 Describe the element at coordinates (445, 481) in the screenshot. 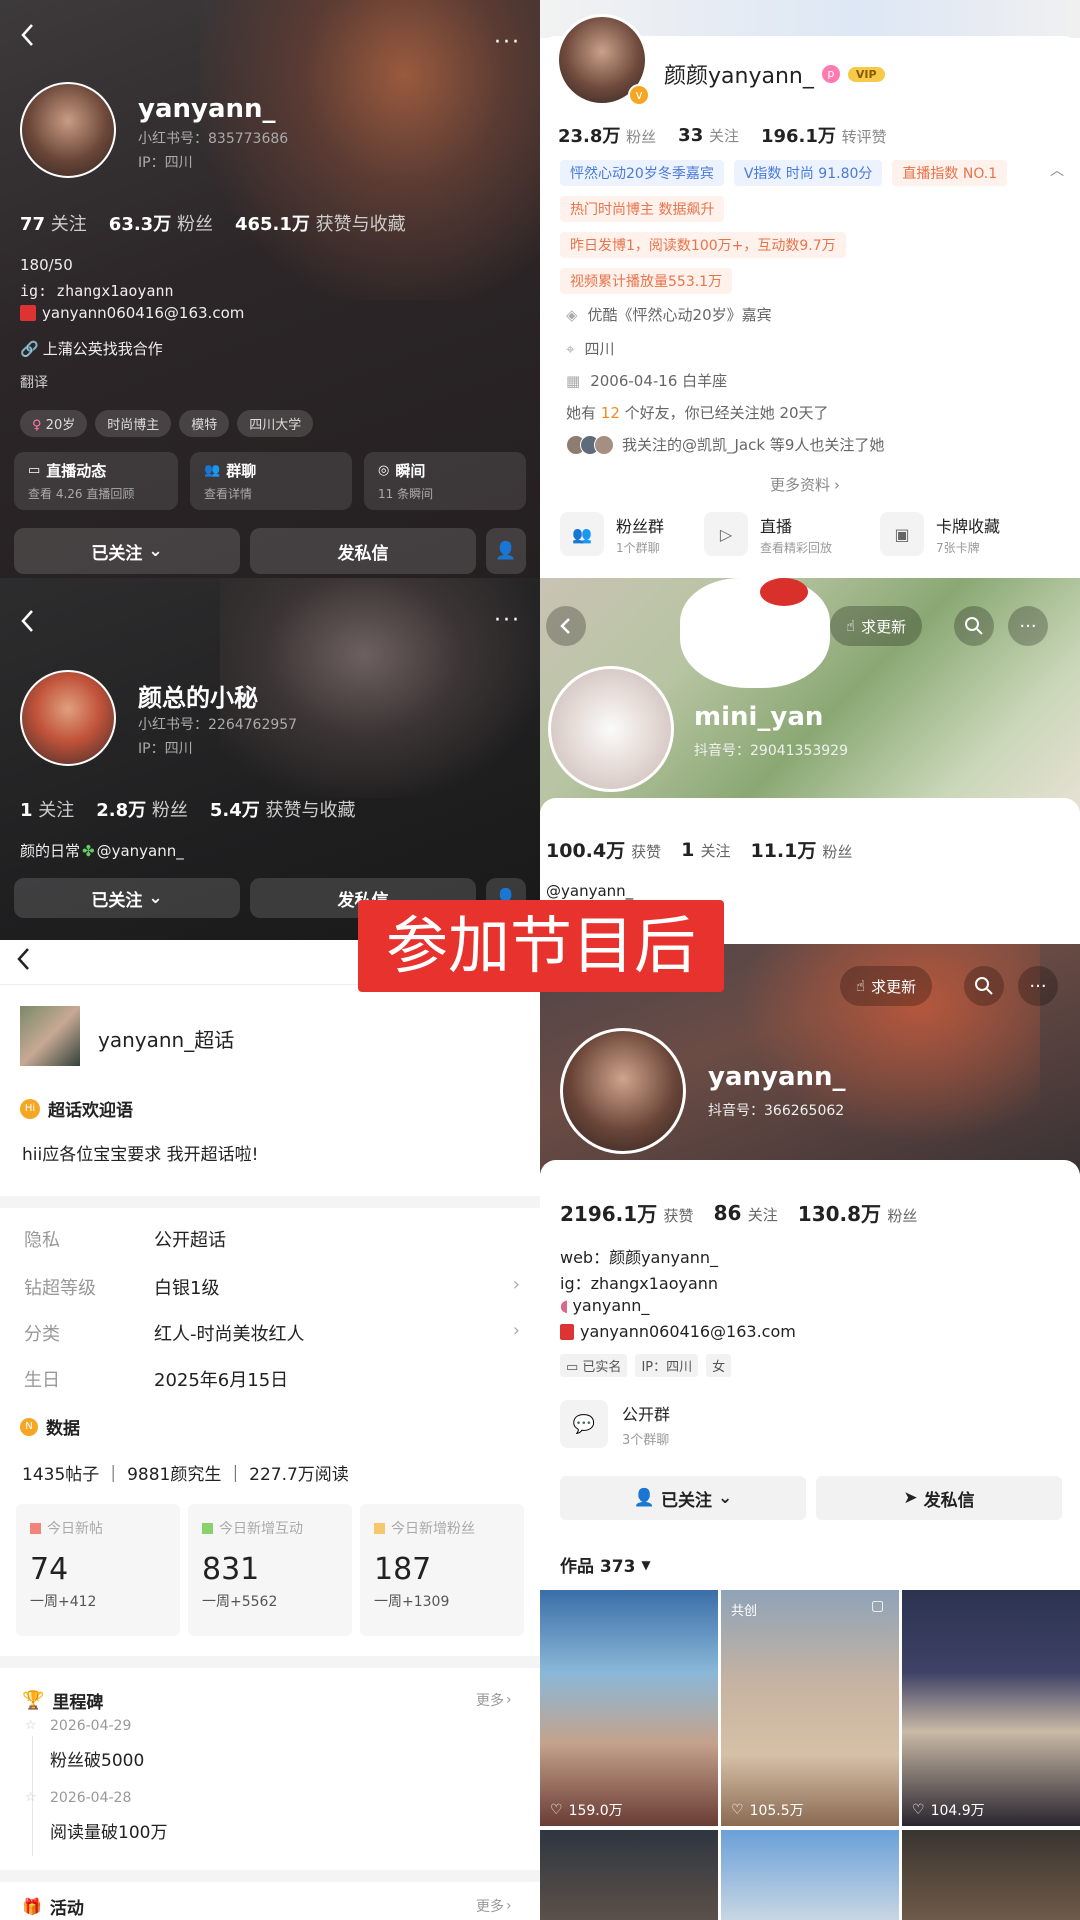

I see `quick-moments: ◎ 瞬间 11 条瞬间` at that location.